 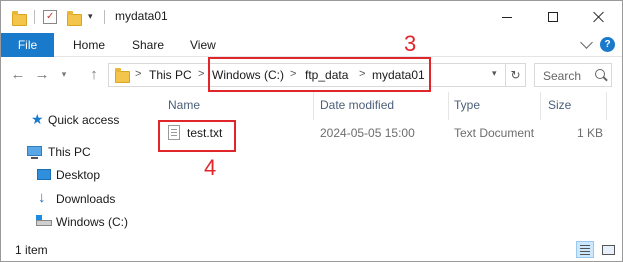 I want to click on annotation-address-highlight, so click(x=319, y=74).